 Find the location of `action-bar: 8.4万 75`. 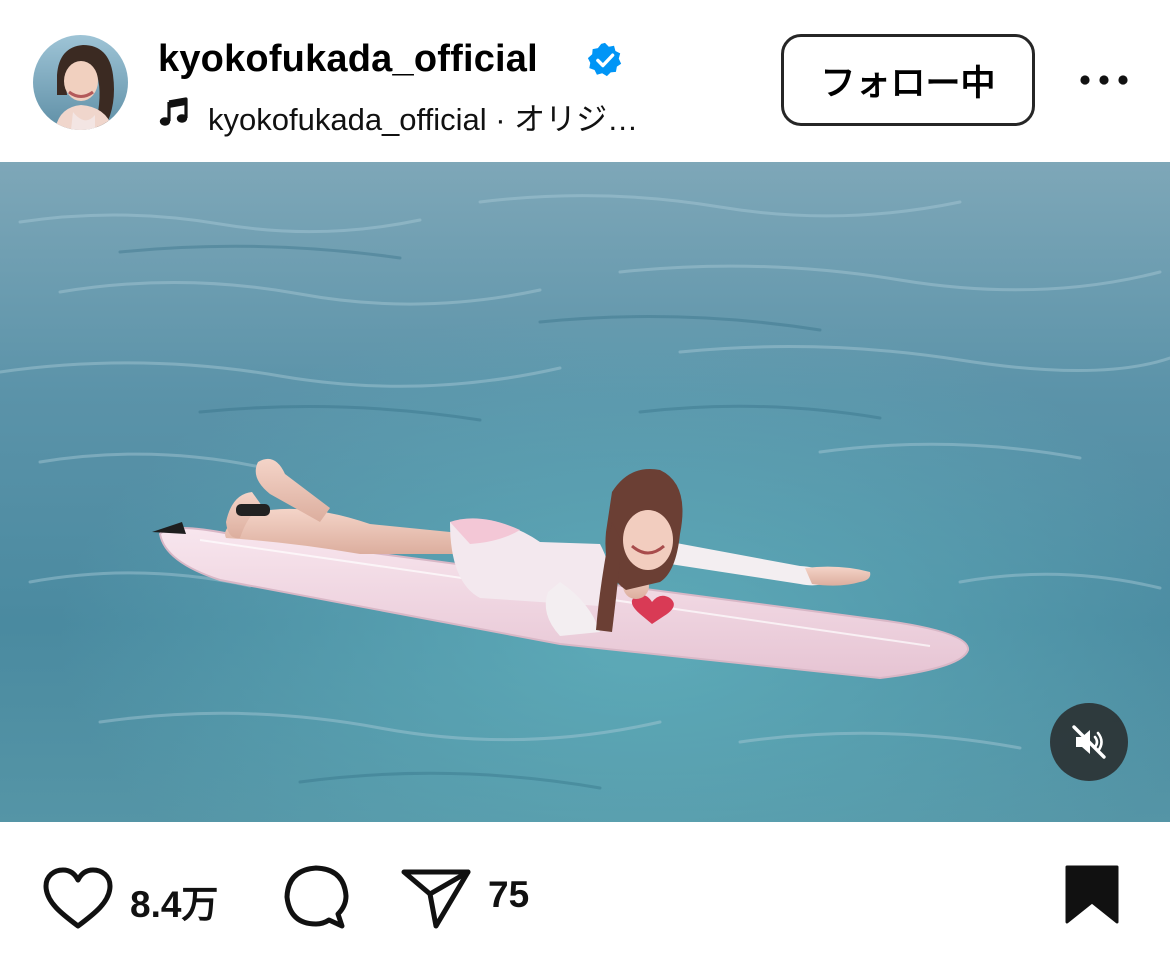

action-bar: 8.4万 75 is located at coordinates (585, 891).